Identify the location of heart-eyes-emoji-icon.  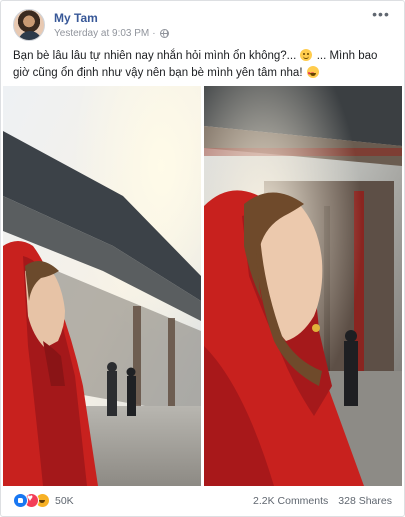
(312, 74).